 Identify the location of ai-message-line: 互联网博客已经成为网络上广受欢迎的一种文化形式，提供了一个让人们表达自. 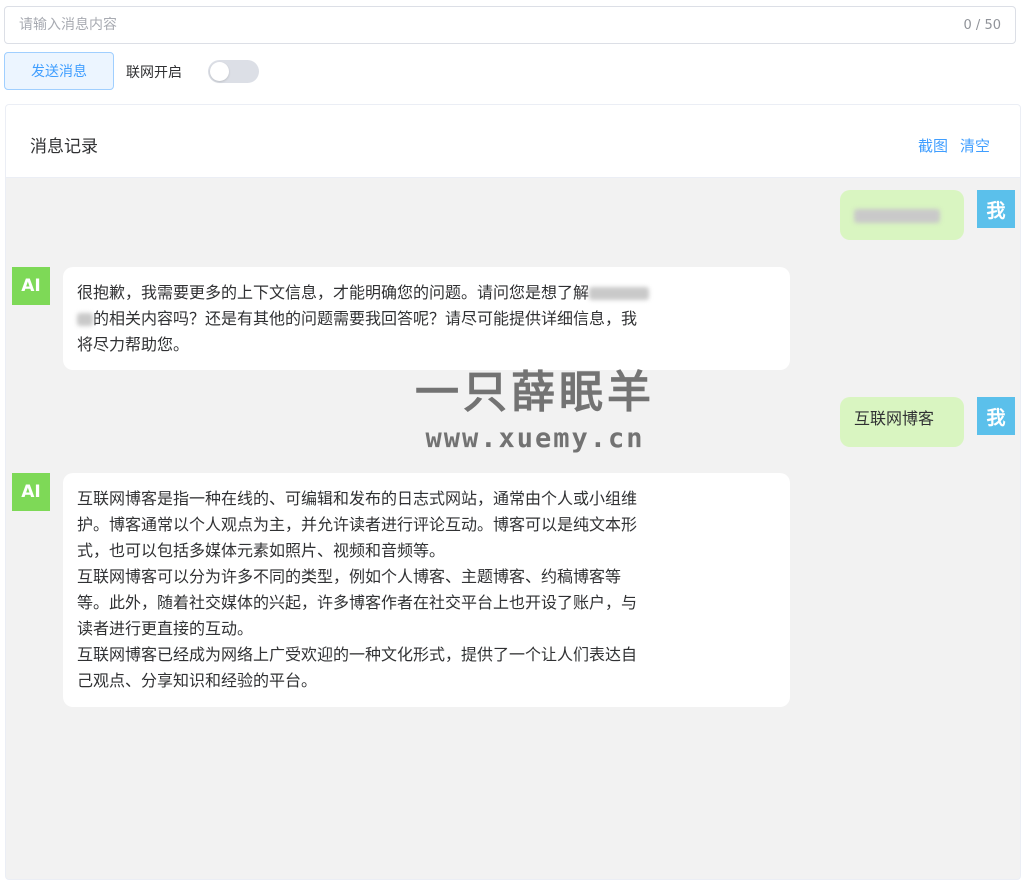
(357, 654).